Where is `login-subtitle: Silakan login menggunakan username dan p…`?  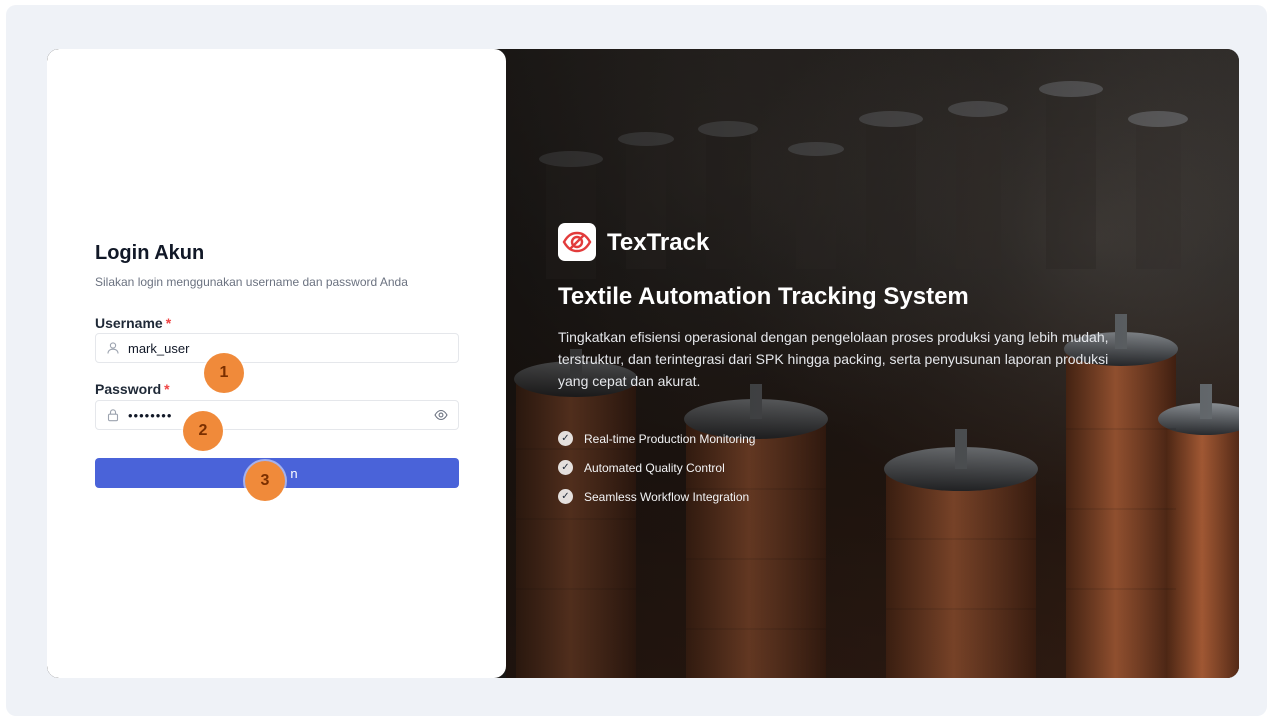
login-subtitle: Silakan login menggunakan username dan p… is located at coordinates (251, 282).